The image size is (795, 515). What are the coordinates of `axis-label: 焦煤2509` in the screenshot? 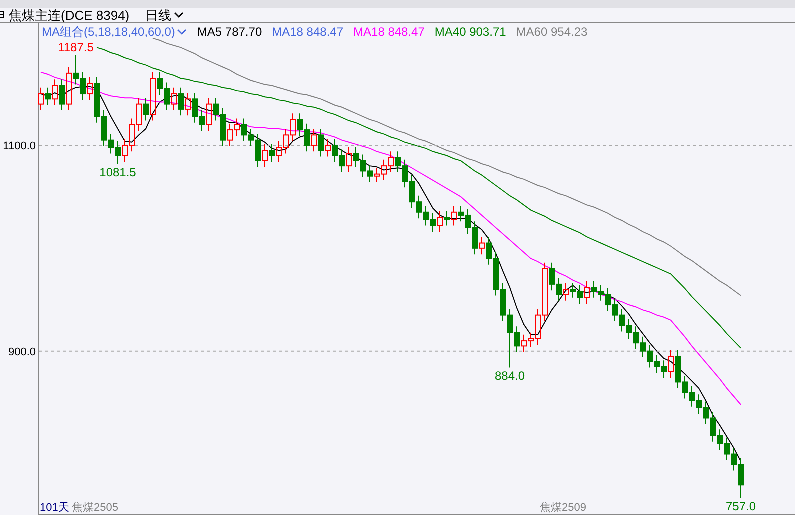 It's located at (563, 508).